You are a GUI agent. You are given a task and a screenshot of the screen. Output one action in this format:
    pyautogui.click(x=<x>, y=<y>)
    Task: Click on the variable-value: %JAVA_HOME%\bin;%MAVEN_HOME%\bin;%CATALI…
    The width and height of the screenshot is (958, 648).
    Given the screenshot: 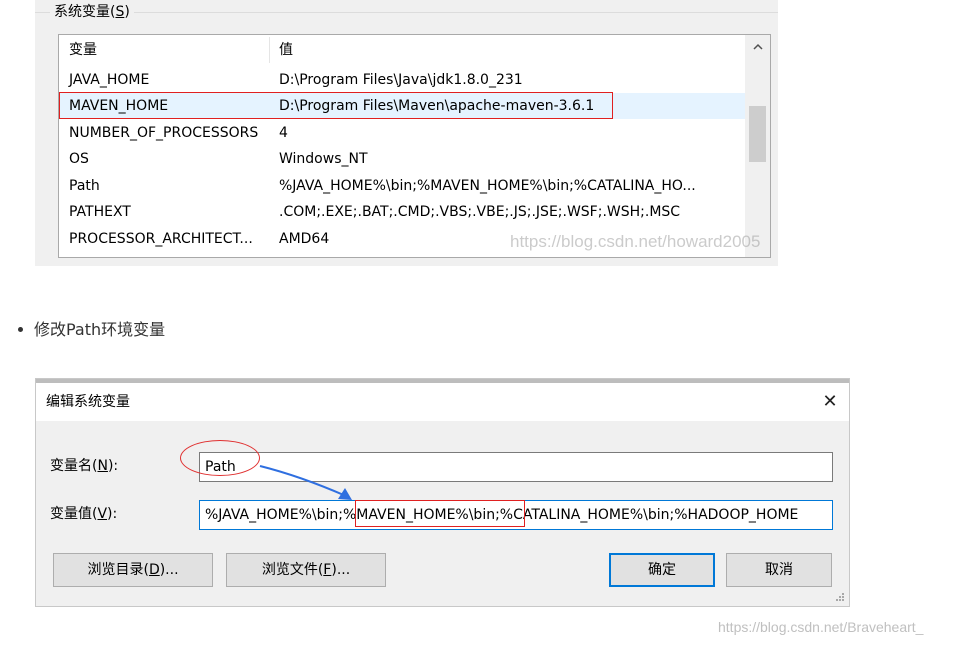 What is the action you would take?
    pyautogui.click(x=487, y=186)
    